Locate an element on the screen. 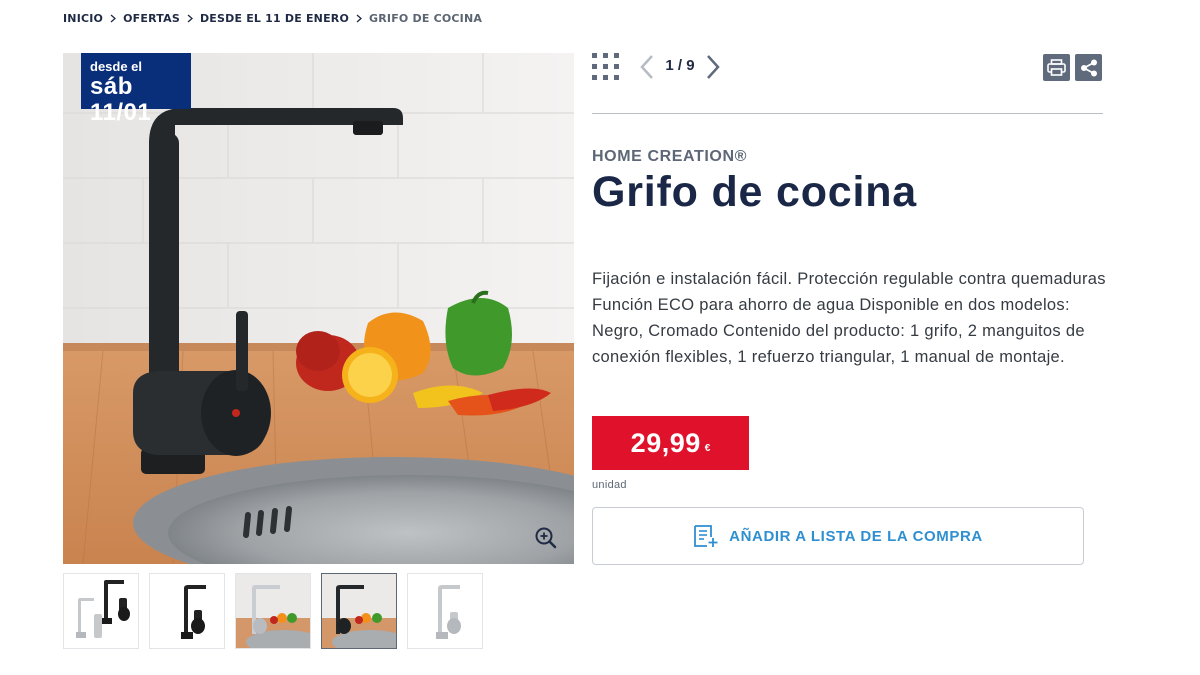  badge-date: sáb 11/01 is located at coordinates (121, 99).